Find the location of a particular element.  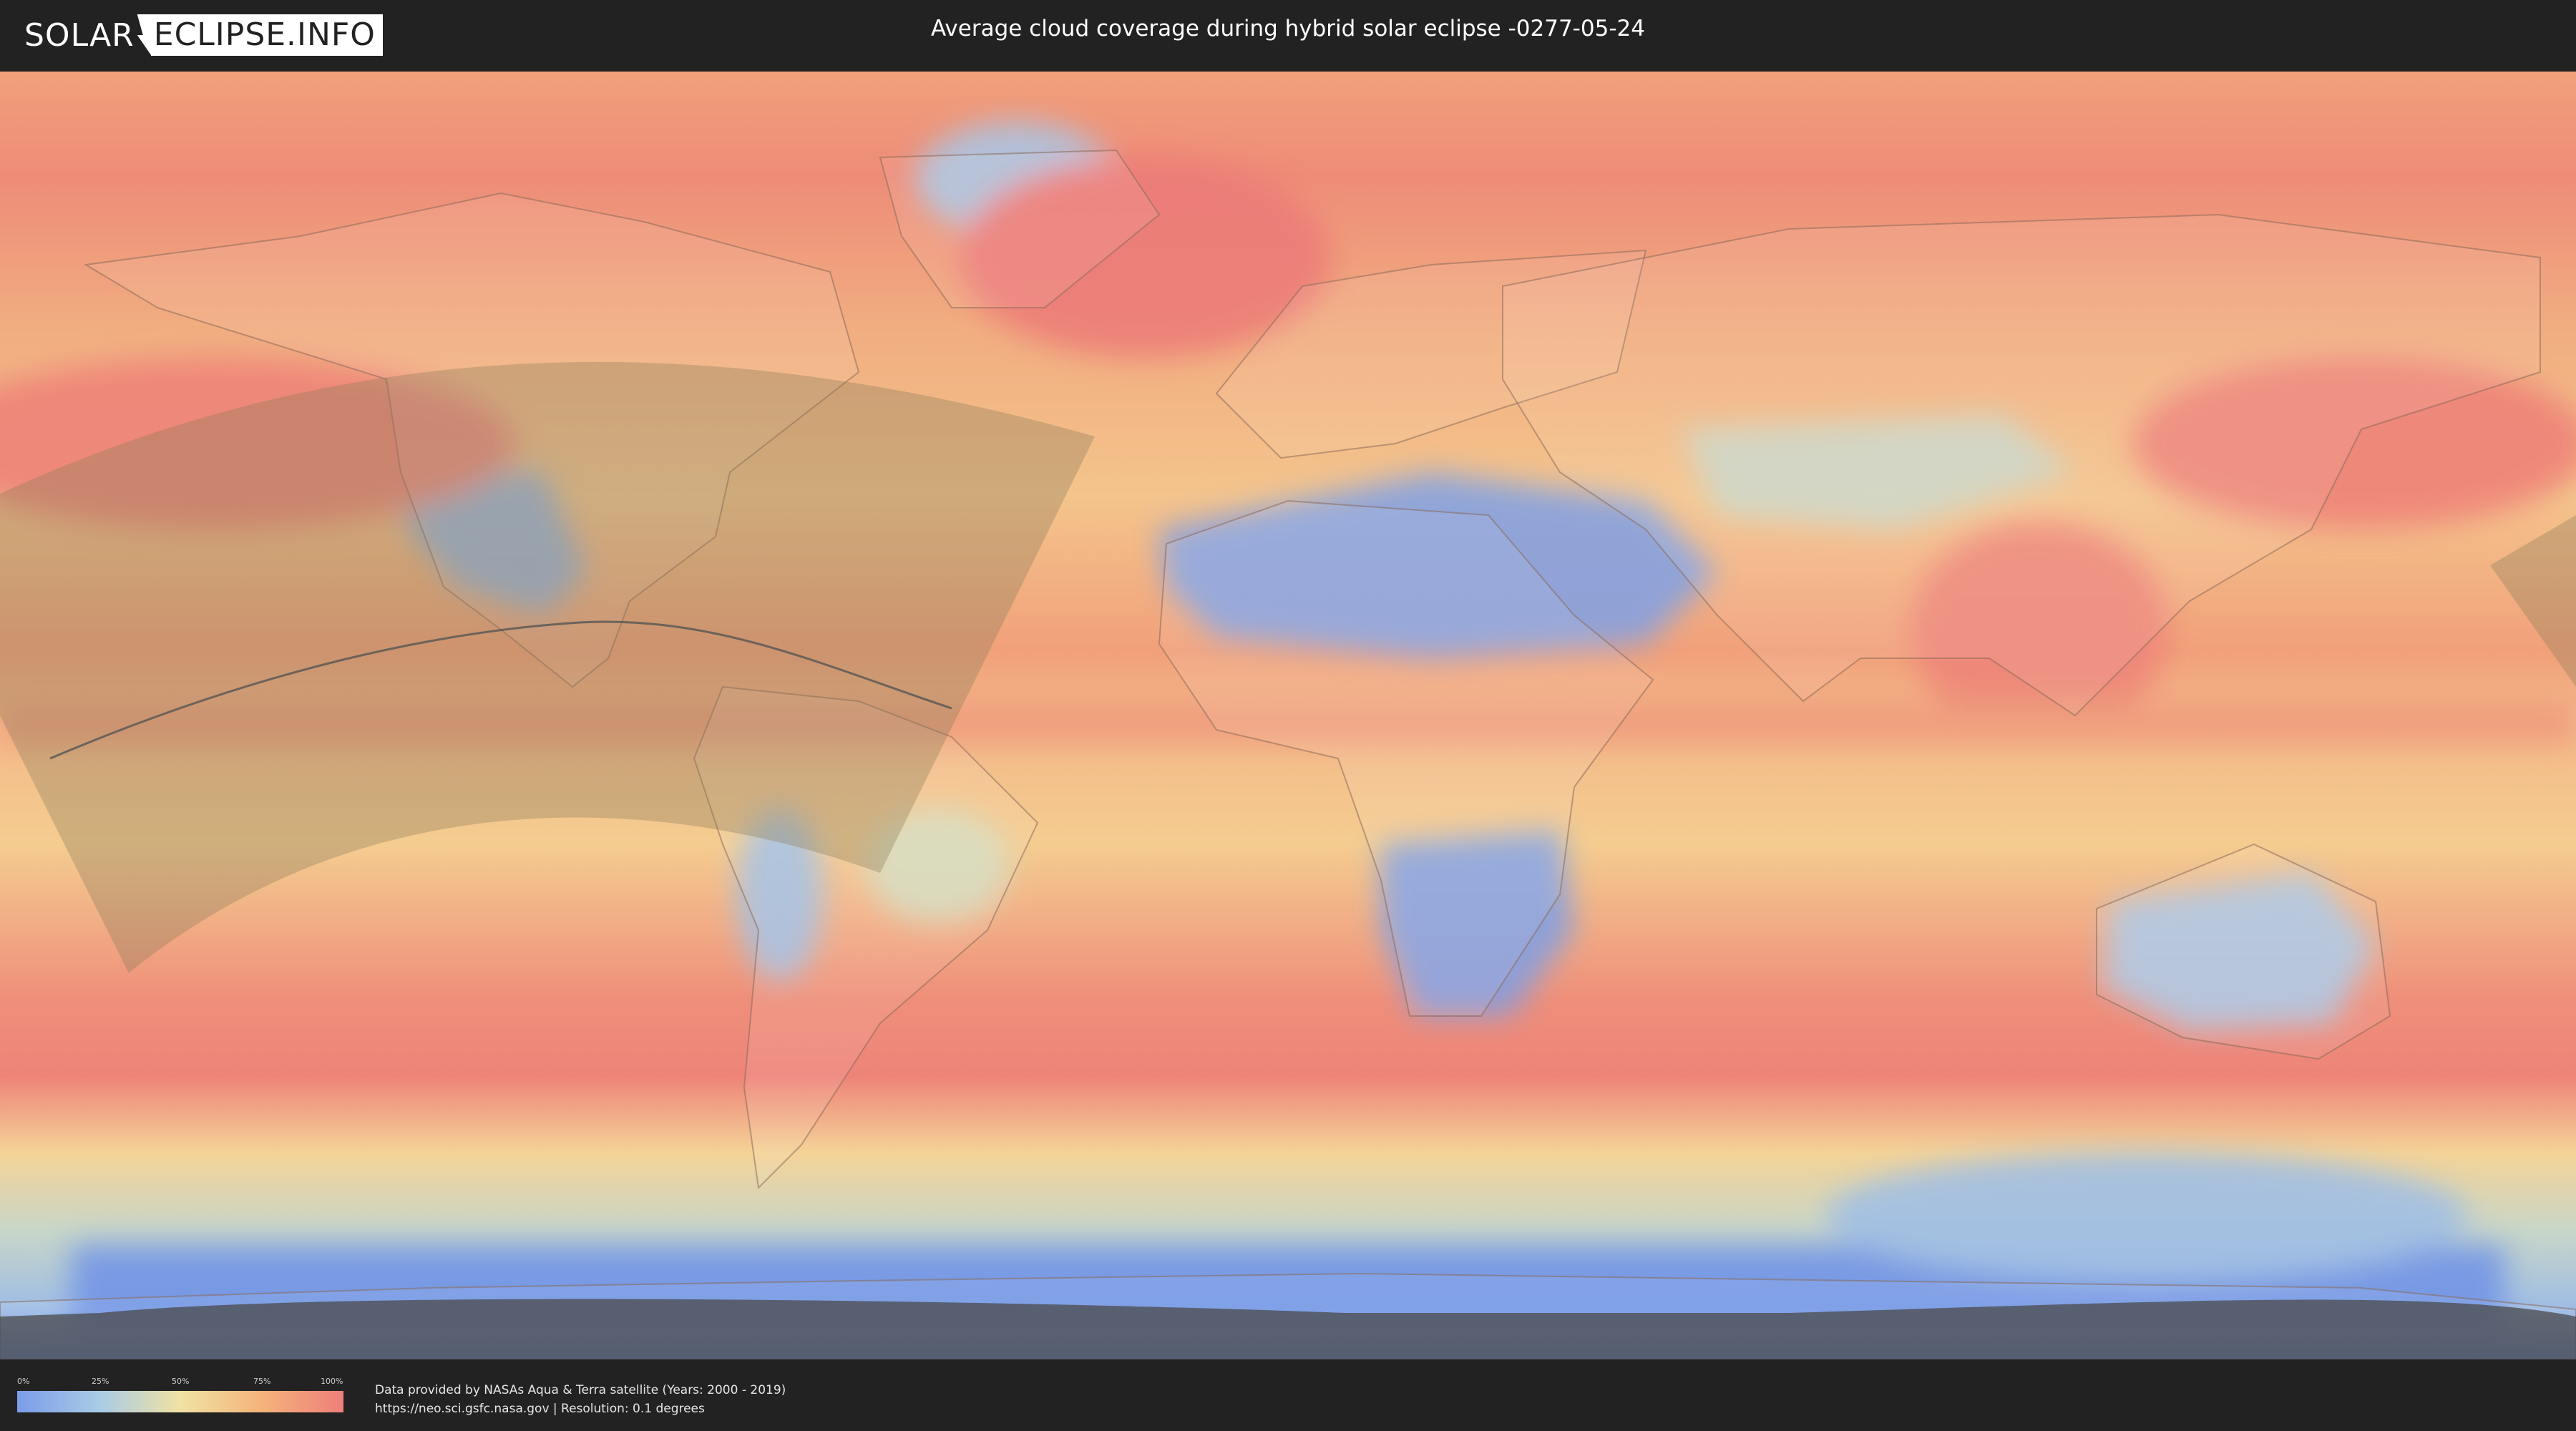

cloud-coverage-legend: 0% 25% 50% 75% 100% is located at coordinates (180, 1397).